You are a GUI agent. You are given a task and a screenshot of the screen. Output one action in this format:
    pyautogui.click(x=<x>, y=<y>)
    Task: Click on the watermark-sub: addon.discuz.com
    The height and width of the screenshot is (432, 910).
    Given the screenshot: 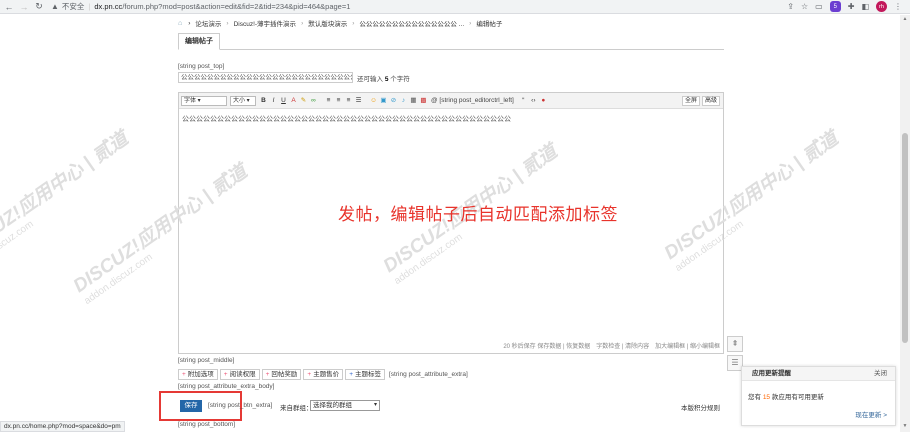 What is the action you would take?
    pyautogui.click(x=18, y=246)
    